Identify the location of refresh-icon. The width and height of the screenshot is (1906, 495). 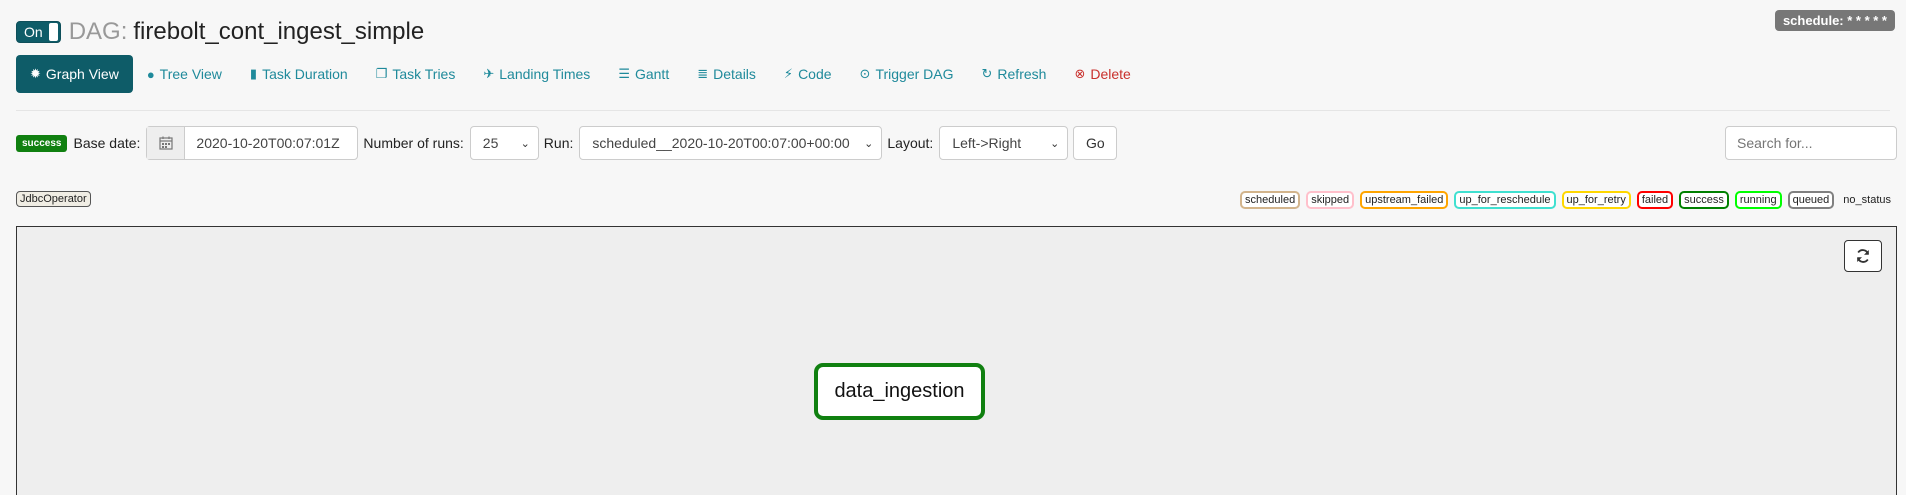
(1863, 256).